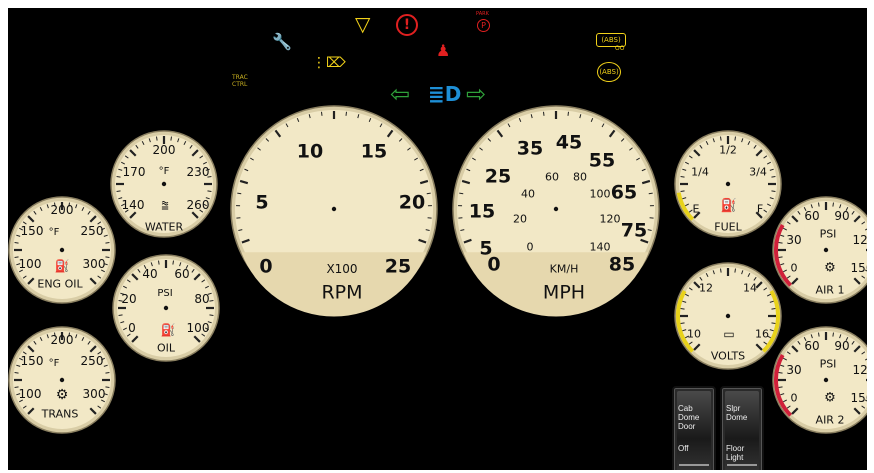 Image resolution: width=874 pixels, height=473 pixels. I want to click on slpr-dome-floor-light-switch: Slpr Dome Floor Light, so click(742, 428).